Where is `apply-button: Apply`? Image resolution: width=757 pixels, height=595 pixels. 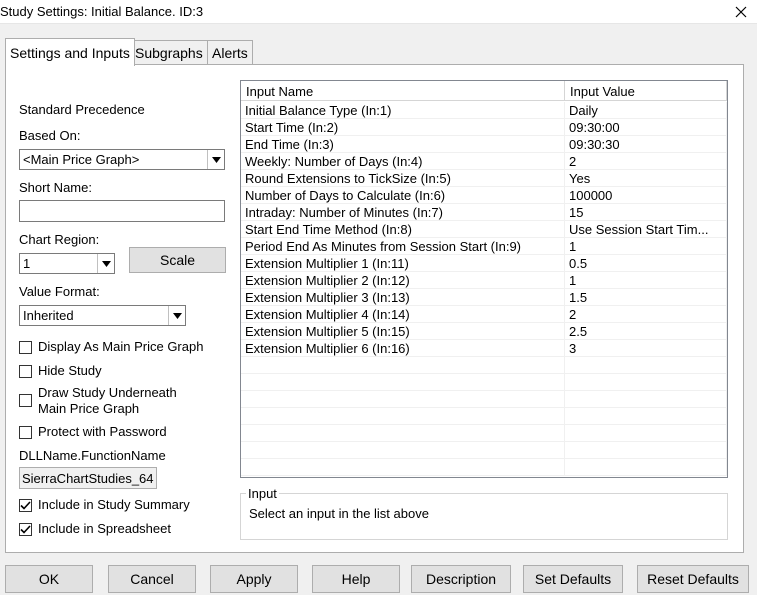
apply-button: Apply is located at coordinates (254, 579).